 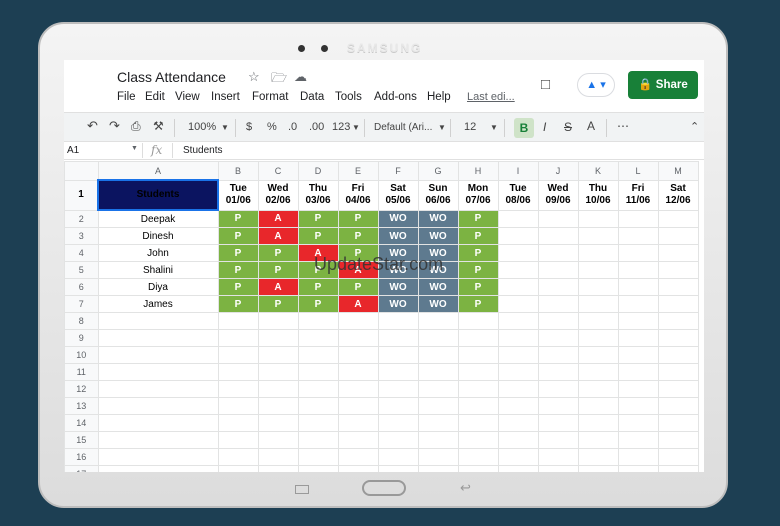 I want to click on menu-tools: Tools, so click(x=348, y=97).